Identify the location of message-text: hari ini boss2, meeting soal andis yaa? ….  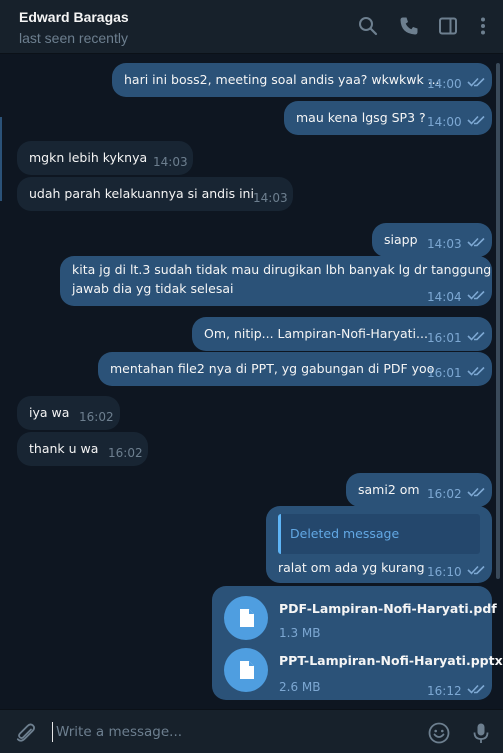
(282, 79).